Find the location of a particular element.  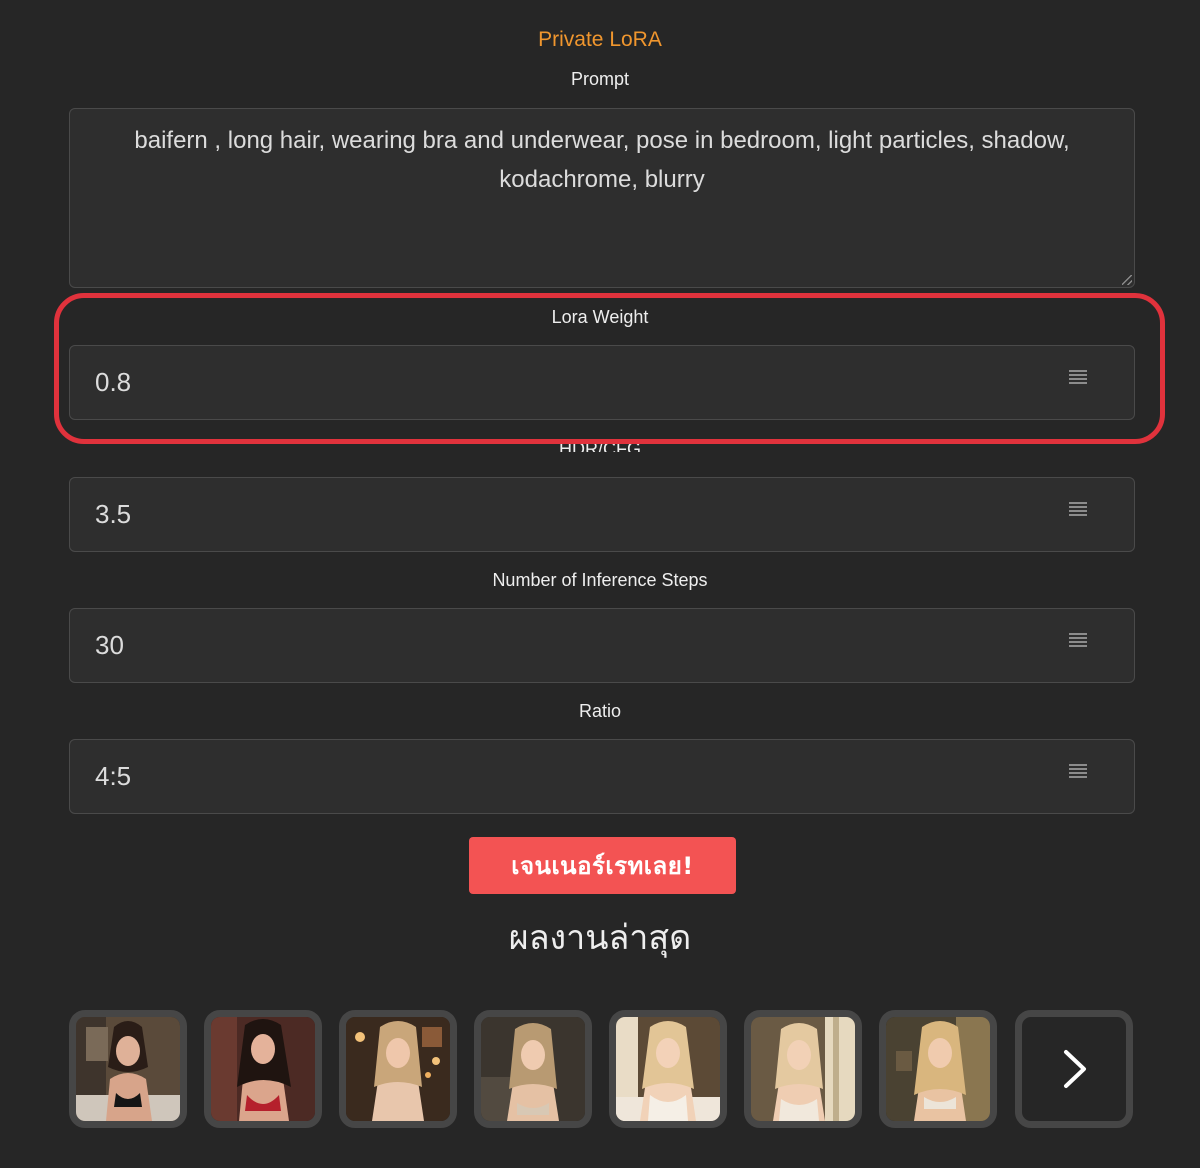

inference-steps-select: 30 is located at coordinates (602, 645).